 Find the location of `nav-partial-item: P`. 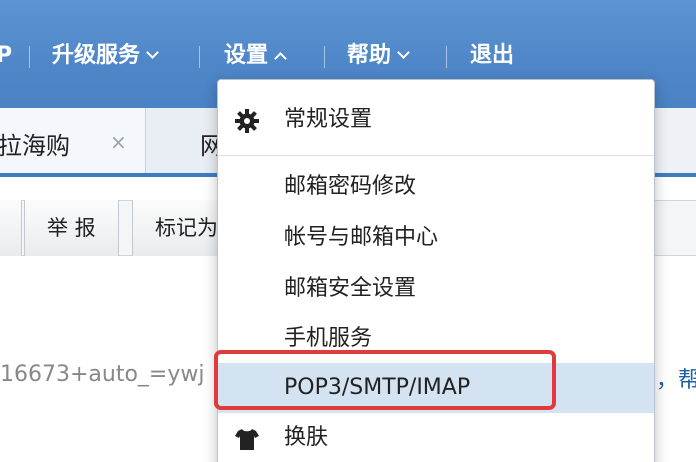

nav-partial-item: P is located at coordinates (6, 56).